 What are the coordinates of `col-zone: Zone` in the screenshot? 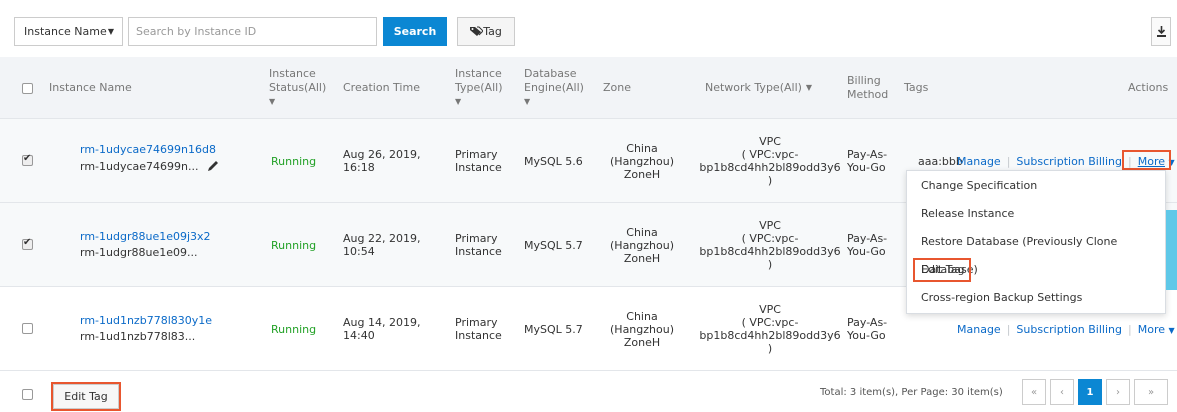 It's located at (617, 87).